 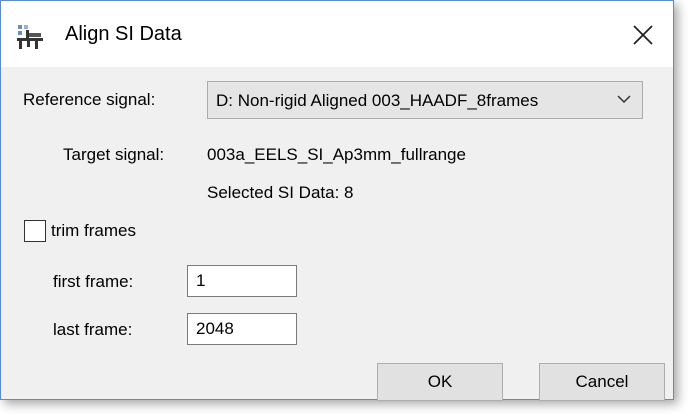 I want to click on selected-si-data-text: Selected SI Data: 8, so click(x=280, y=192).